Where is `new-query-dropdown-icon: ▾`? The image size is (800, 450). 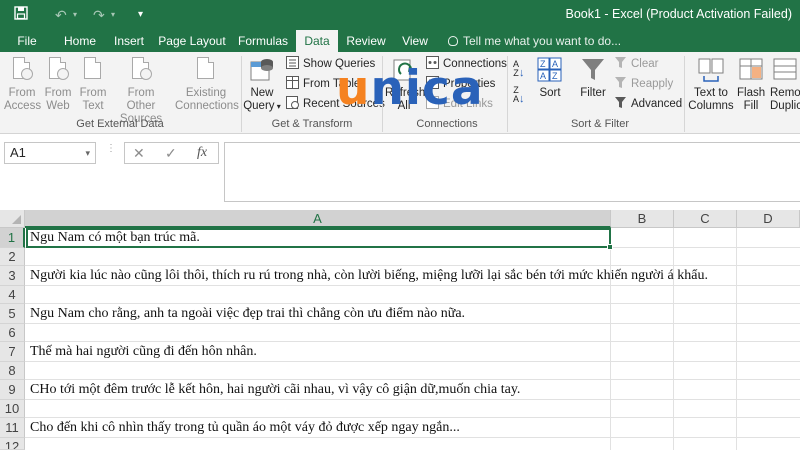 new-query-dropdown-icon: ▾ is located at coordinates (277, 106).